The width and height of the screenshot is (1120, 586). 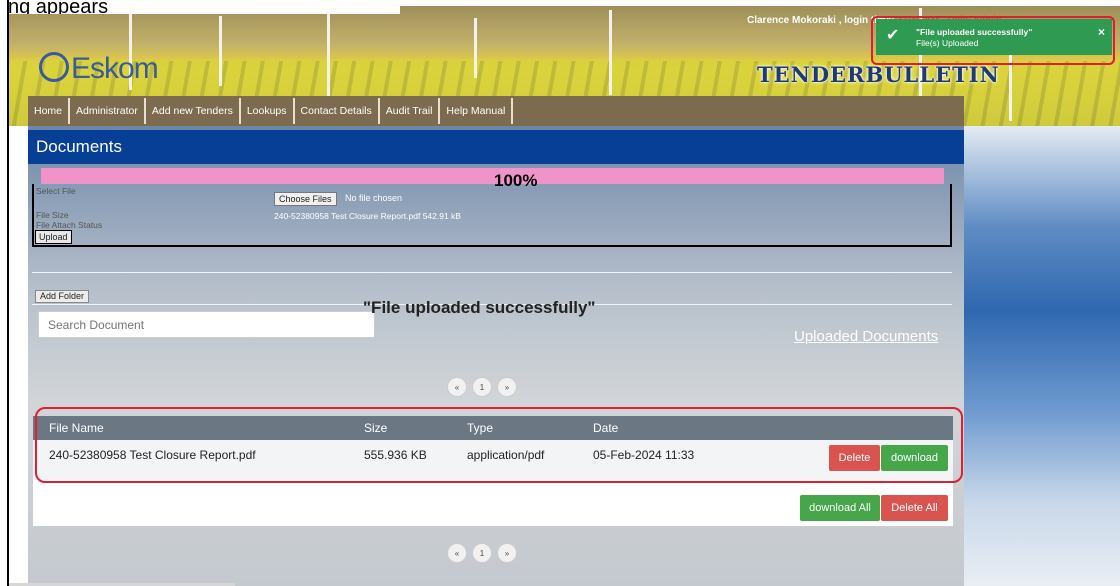 I want to click on delete-all-button: Delete All, so click(x=914, y=508).